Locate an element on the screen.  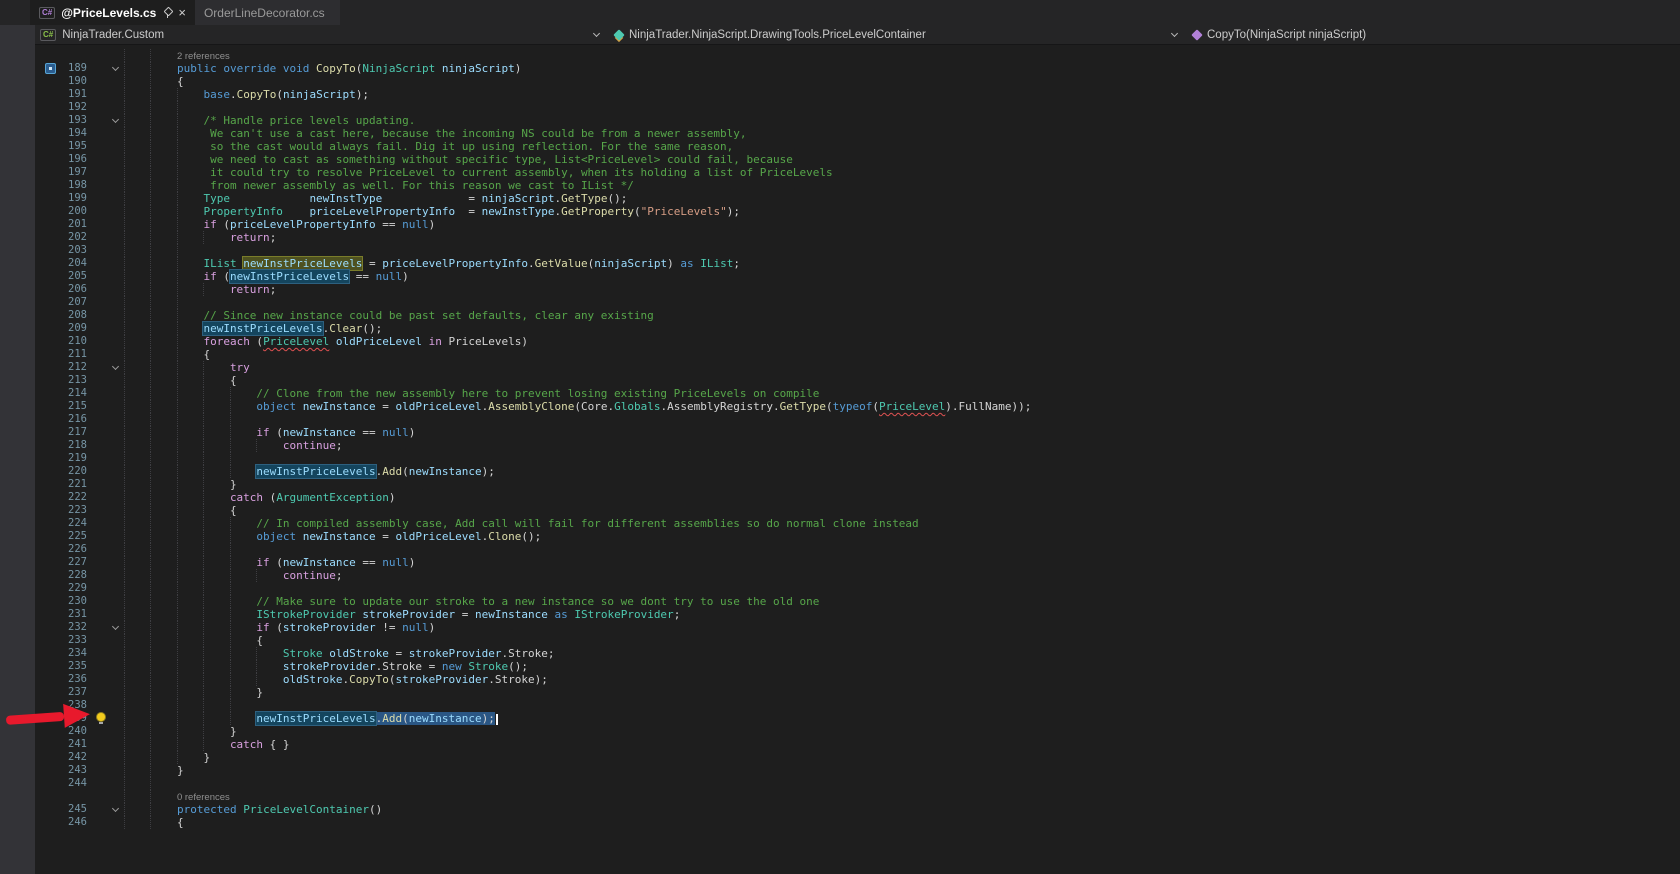
code-line: 212 try is located at coordinates (857, 367).